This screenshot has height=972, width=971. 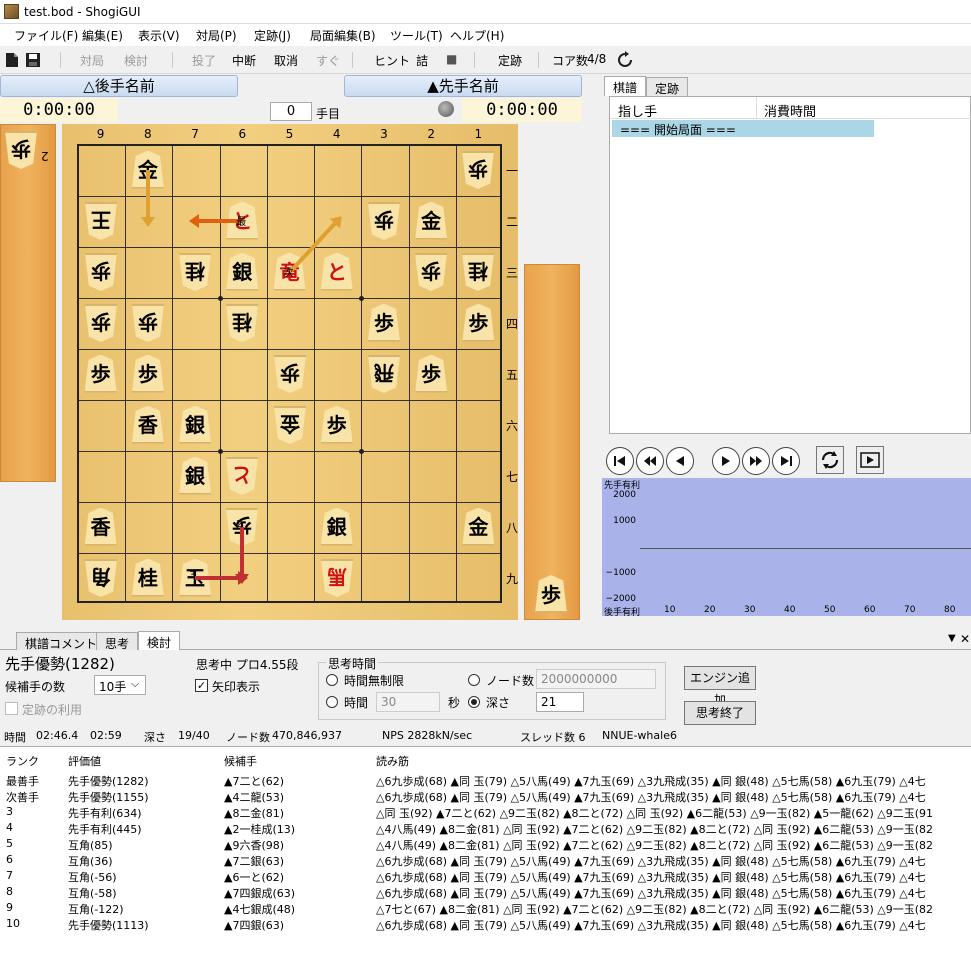 I want to click on depth-input: 21, so click(x=560, y=702).